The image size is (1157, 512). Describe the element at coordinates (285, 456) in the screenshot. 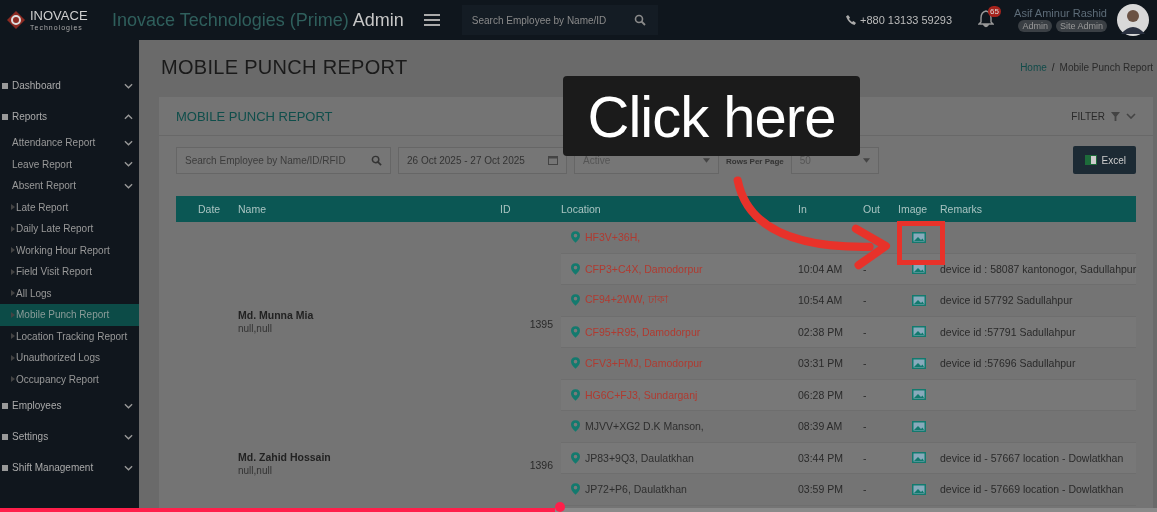

I see `employee-name: Md. Zahid Hossain` at that location.